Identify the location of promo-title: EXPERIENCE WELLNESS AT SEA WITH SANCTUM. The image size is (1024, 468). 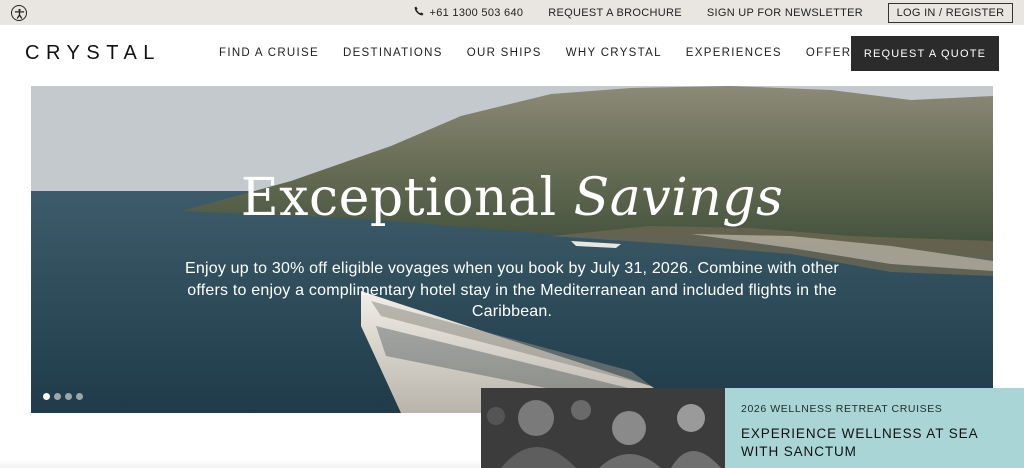
(874, 443).